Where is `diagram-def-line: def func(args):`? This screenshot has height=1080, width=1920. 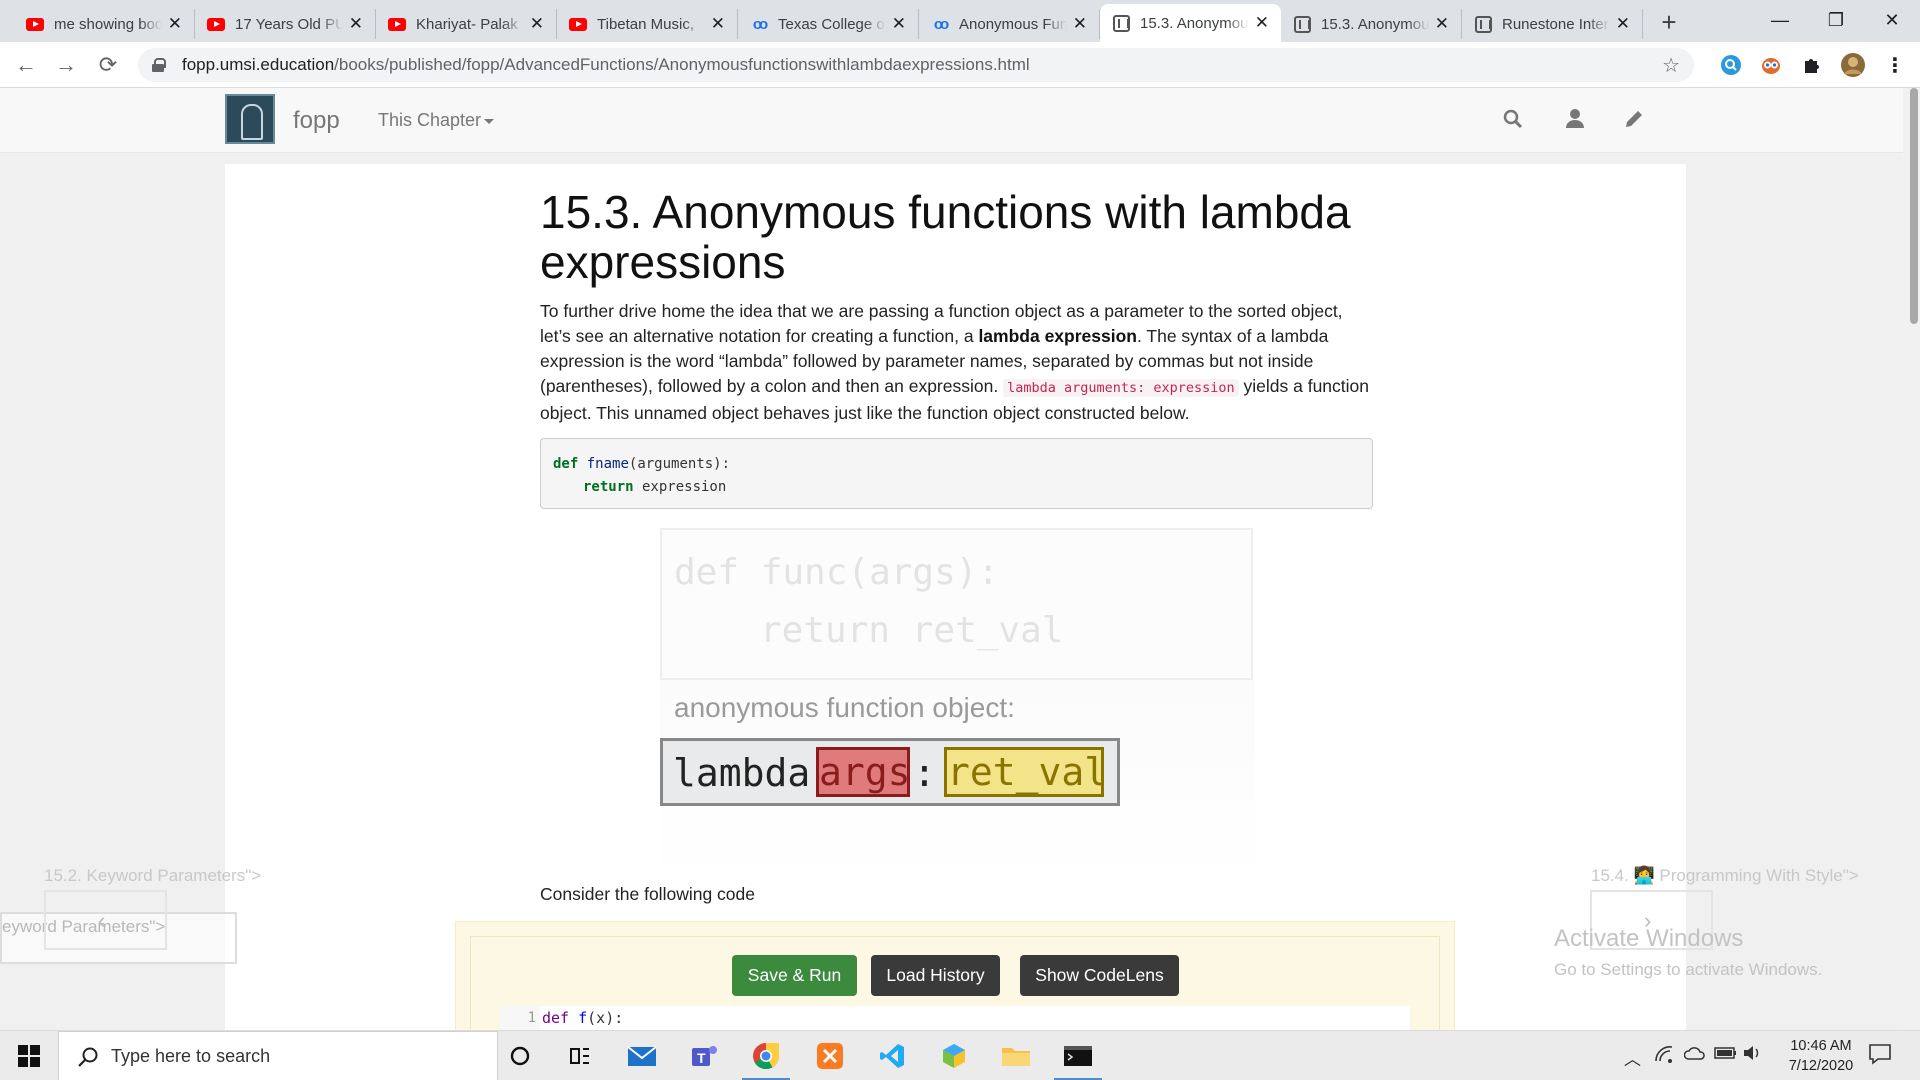 diagram-def-line: def func(args): is located at coordinates (837, 572).